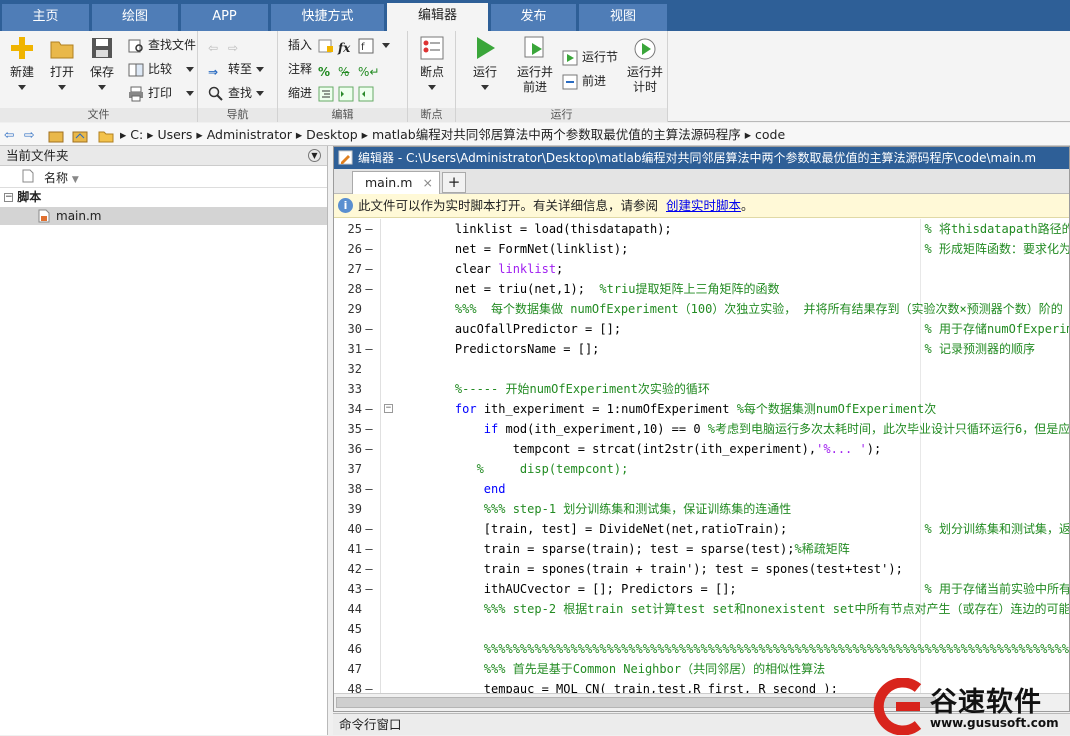 The height and width of the screenshot is (736, 1070). I want to click on line-number: 30, so click(348, 329).